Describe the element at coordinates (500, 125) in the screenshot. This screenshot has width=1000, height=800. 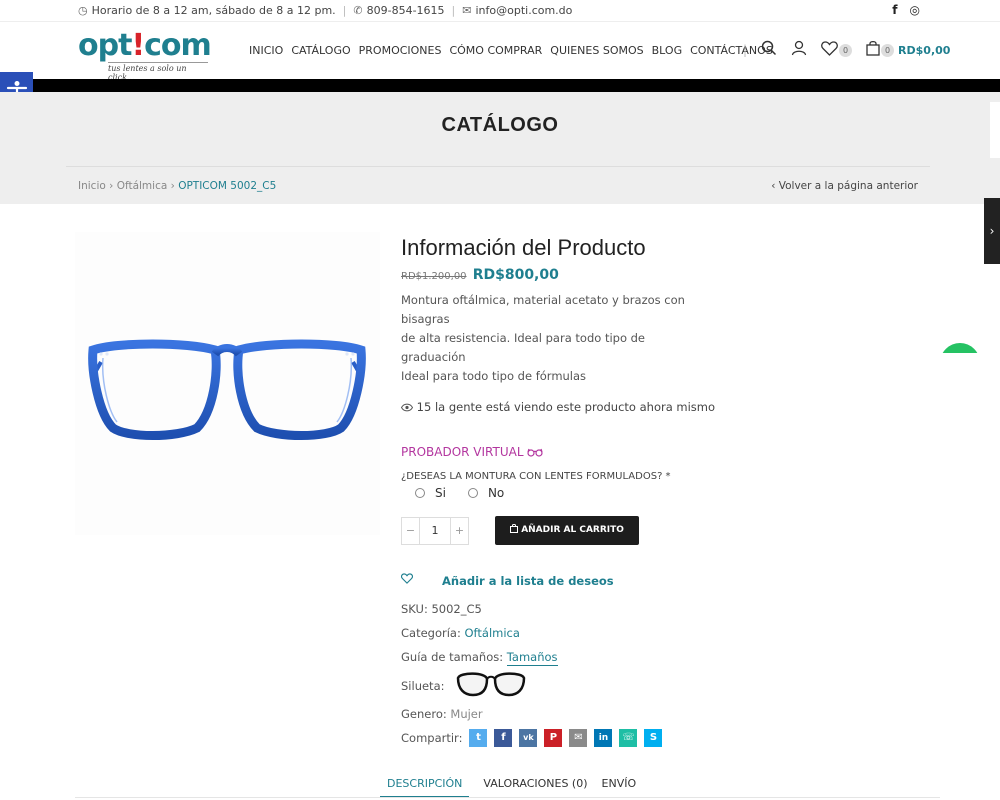
I see `page-title: CATÁLOGO` at that location.